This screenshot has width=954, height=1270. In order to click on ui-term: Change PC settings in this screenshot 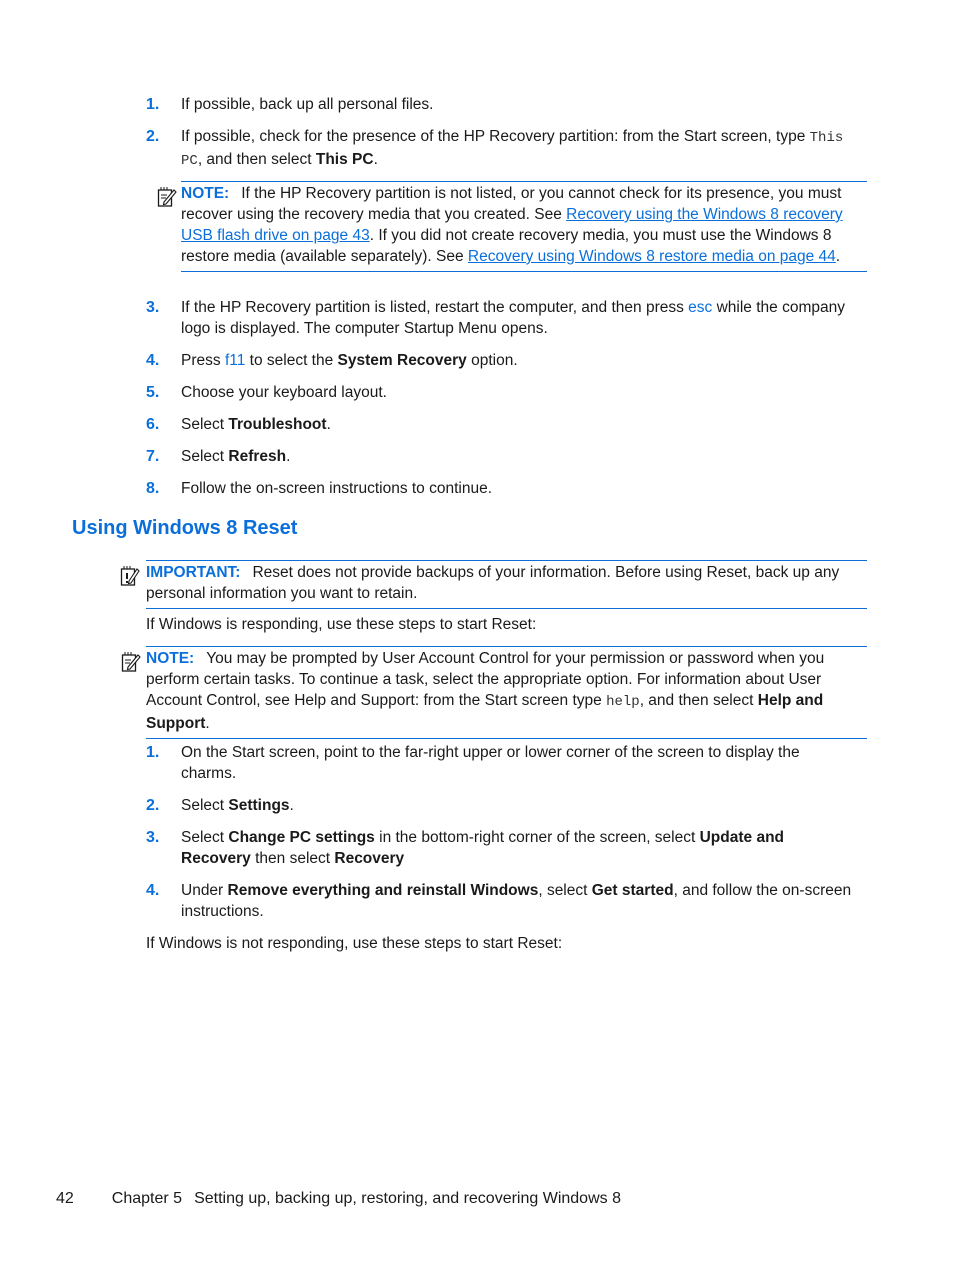, I will do `click(301, 837)`.